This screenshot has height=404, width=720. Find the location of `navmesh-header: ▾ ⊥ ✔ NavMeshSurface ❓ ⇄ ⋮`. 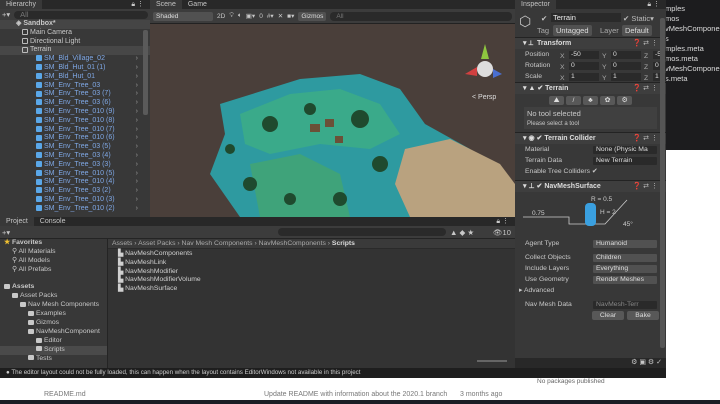

navmesh-header: ▾ ⊥ ✔ NavMeshSurface ❓ ⇄ ⋮ is located at coordinates (590, 186).